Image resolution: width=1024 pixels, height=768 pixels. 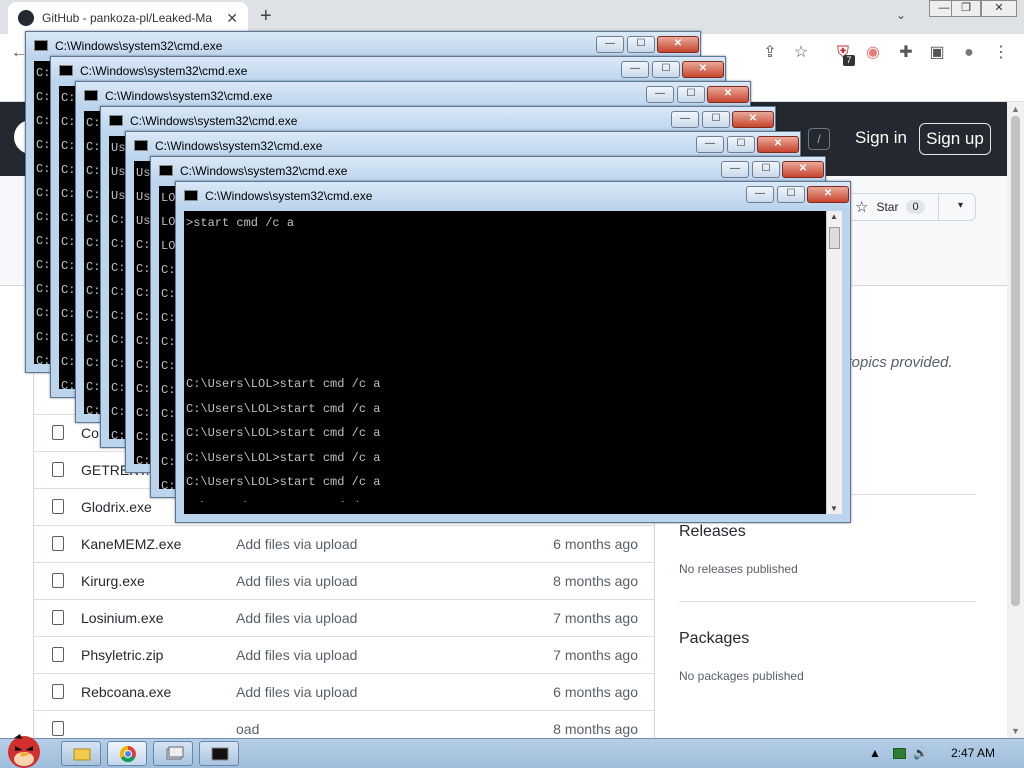 What do you see at coordinates (116, 507) in the screenshot?
I see `file-name: Glodrix.exe` at bounding box center [116, 507].